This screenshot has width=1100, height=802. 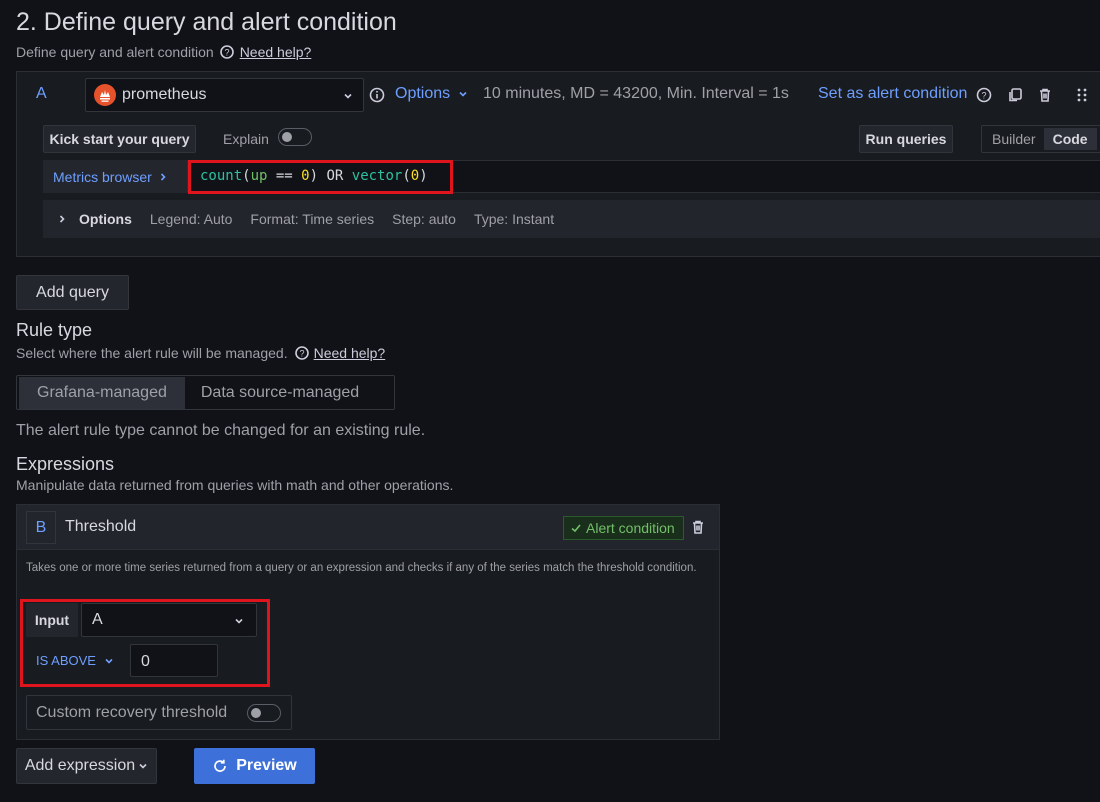 What do you see at coordinates (41, 527) in the screenshot?
I see `expression-ref: B` at bounding box center [41, 527].